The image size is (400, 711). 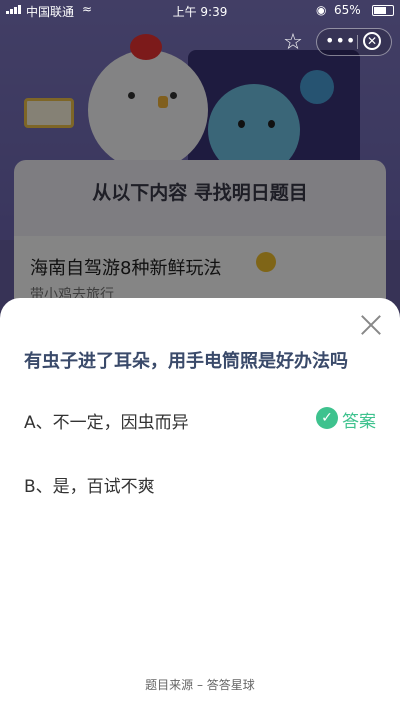 What do you see at coordinates (293, 43) in the screenshot?
I see `favorite-star-icon: ☆` at bounding box center [293, 43].